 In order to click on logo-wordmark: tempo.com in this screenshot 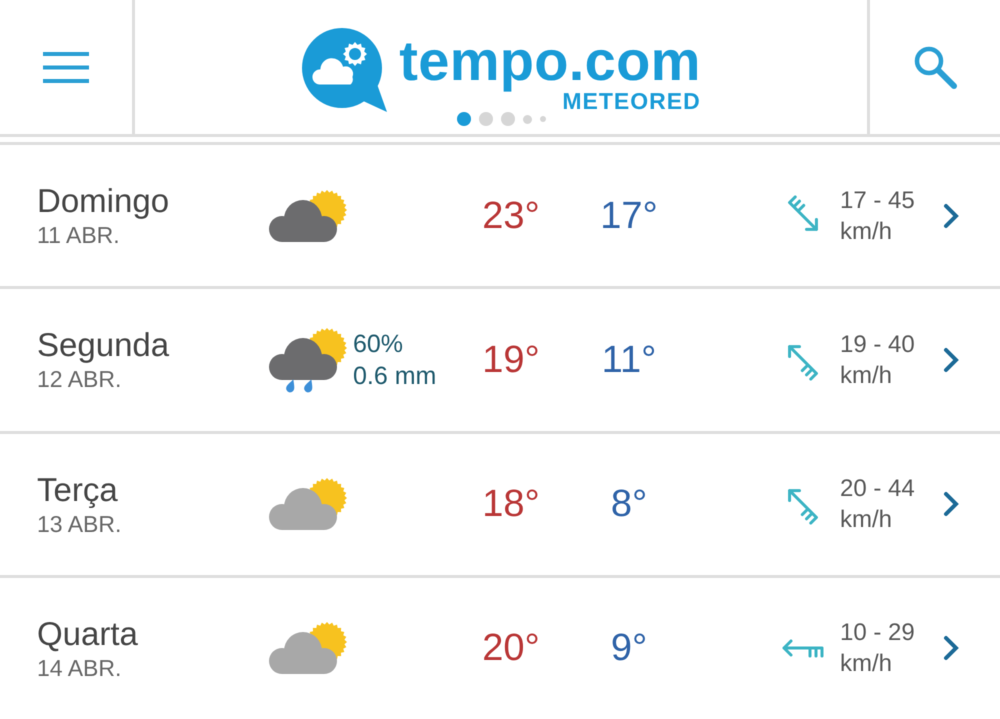, I will do `click(550, 61)`.